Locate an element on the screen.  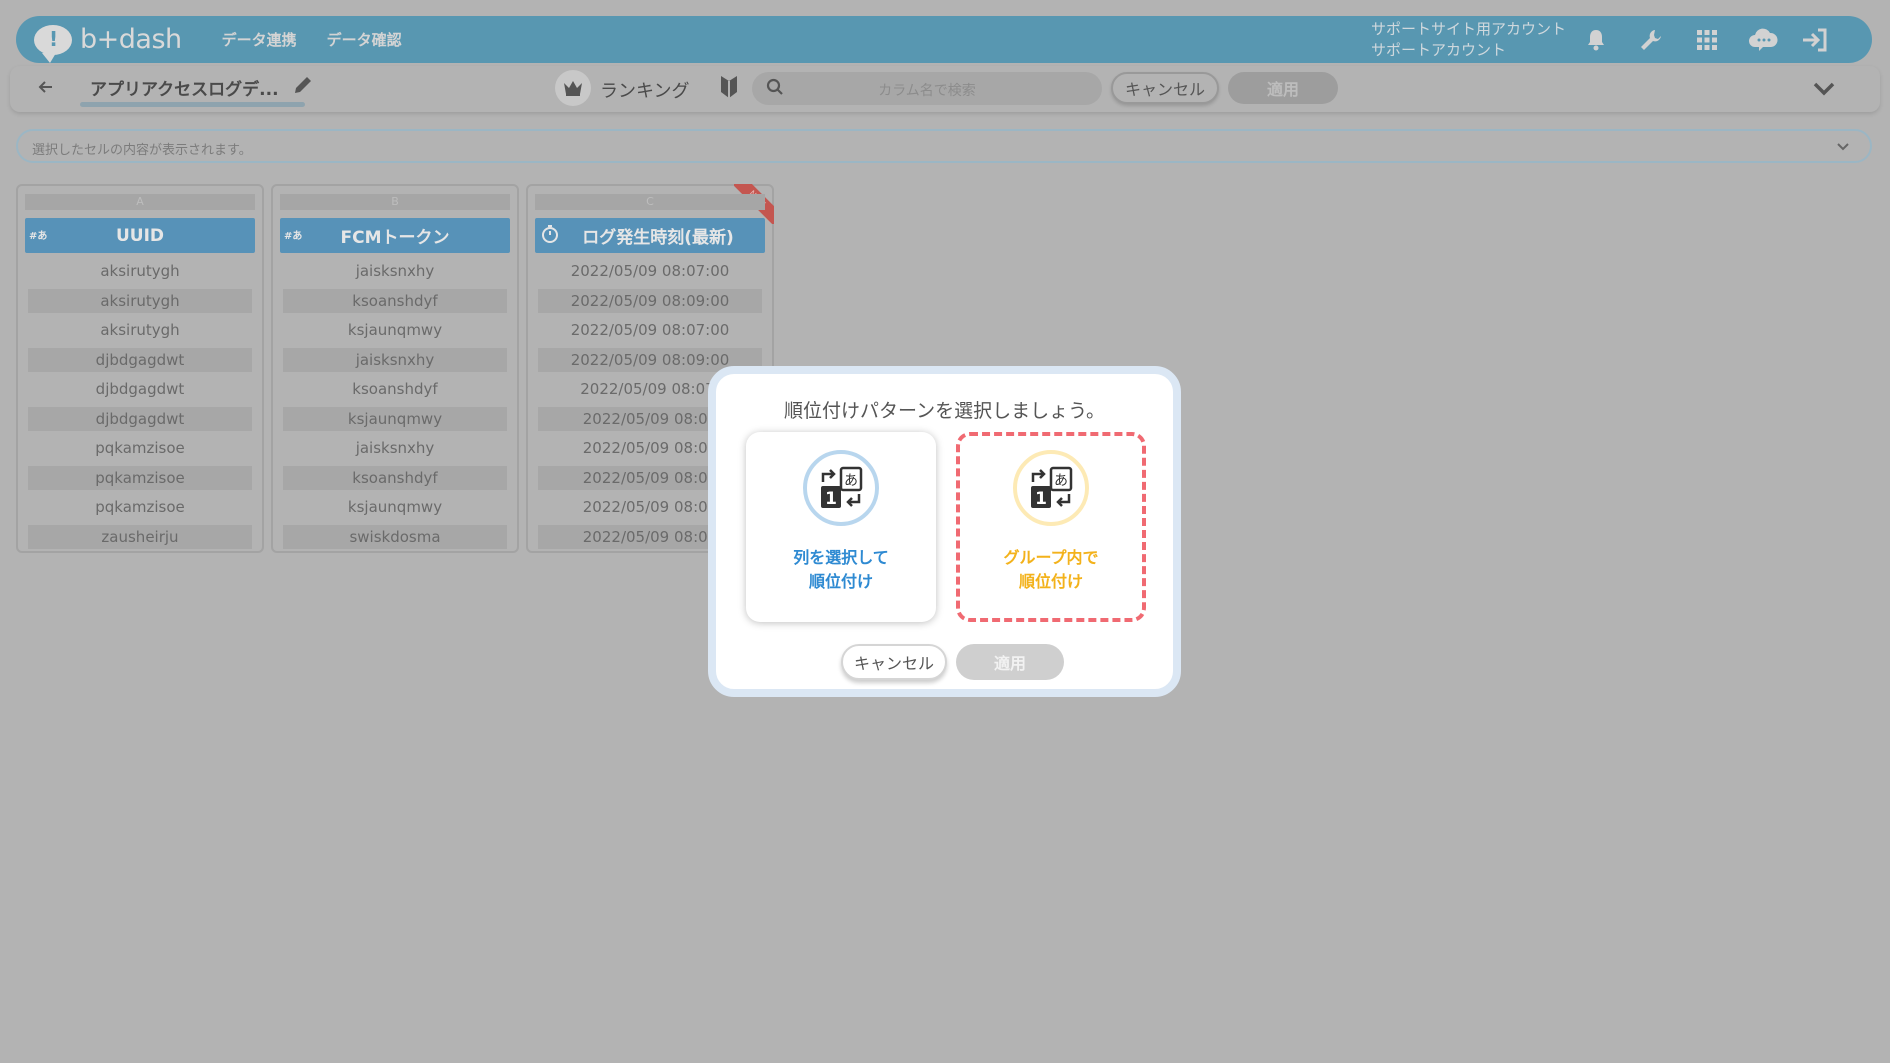
account-info: サポートサイト用アカウント サポートアカウント is located at coordinates (1468, 40).